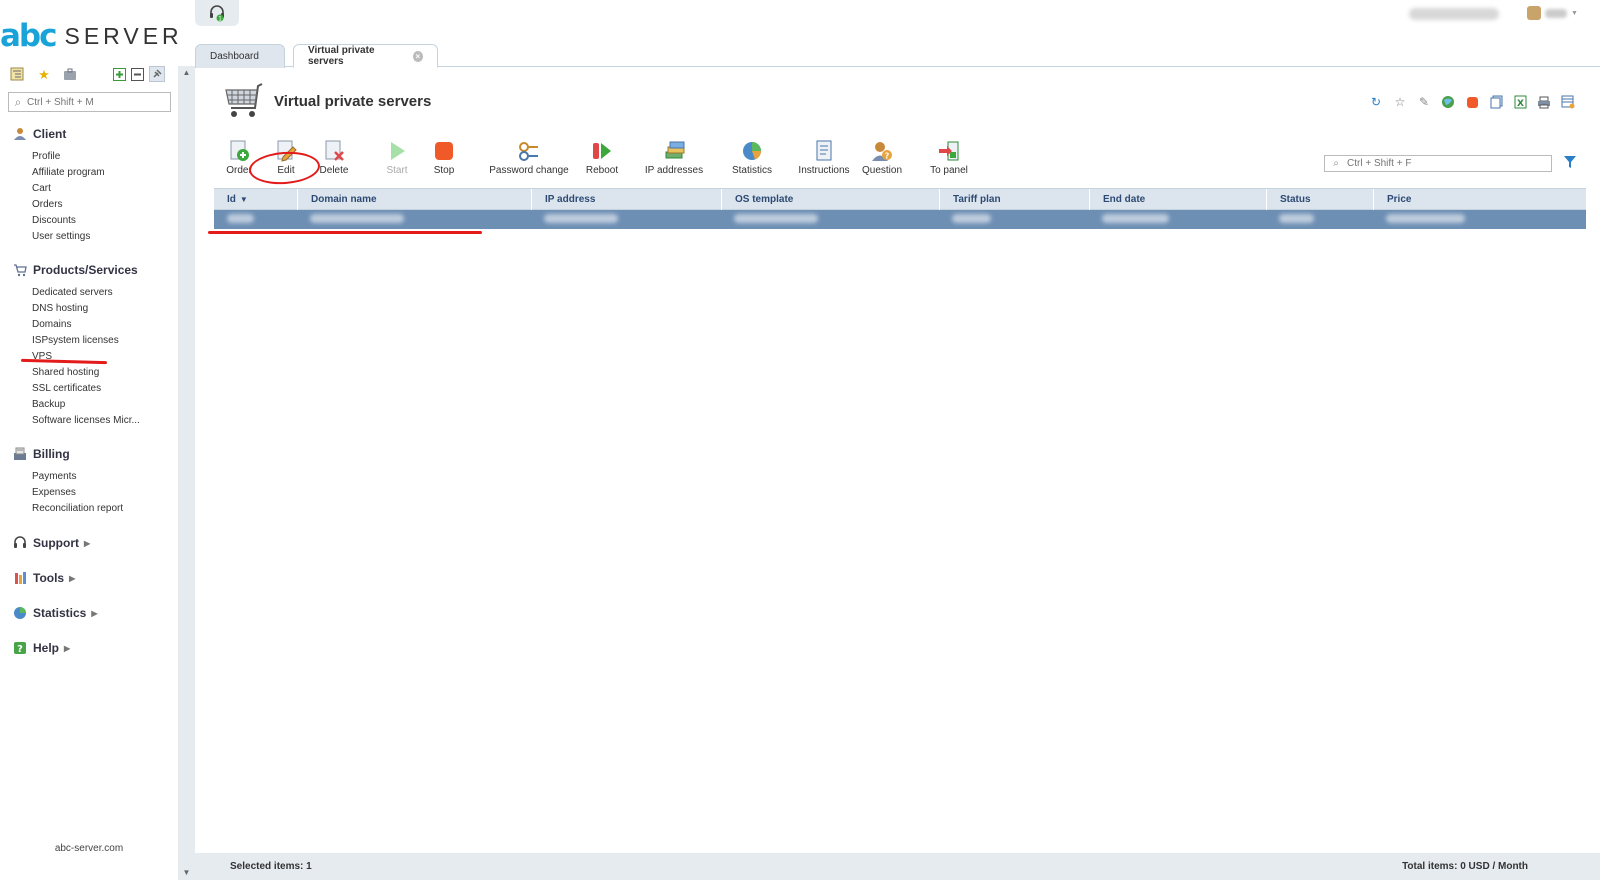  I want to click on cell-domain-name, so click(350, 219).